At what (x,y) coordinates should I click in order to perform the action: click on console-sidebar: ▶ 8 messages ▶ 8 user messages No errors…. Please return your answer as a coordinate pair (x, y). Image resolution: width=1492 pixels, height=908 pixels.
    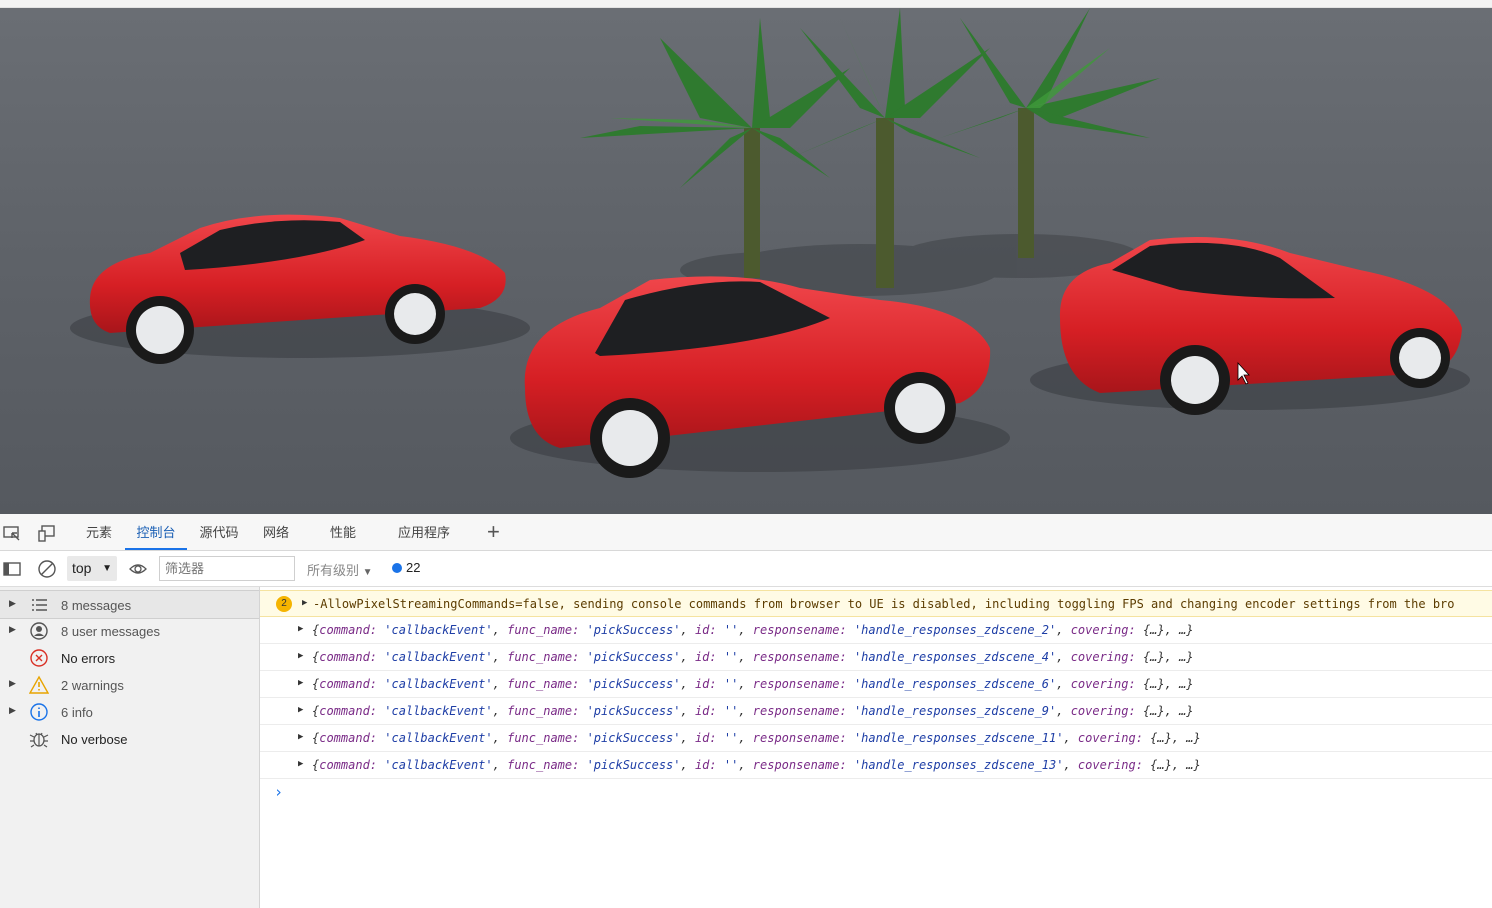
    Looking at the image, I should click on (130, 747).